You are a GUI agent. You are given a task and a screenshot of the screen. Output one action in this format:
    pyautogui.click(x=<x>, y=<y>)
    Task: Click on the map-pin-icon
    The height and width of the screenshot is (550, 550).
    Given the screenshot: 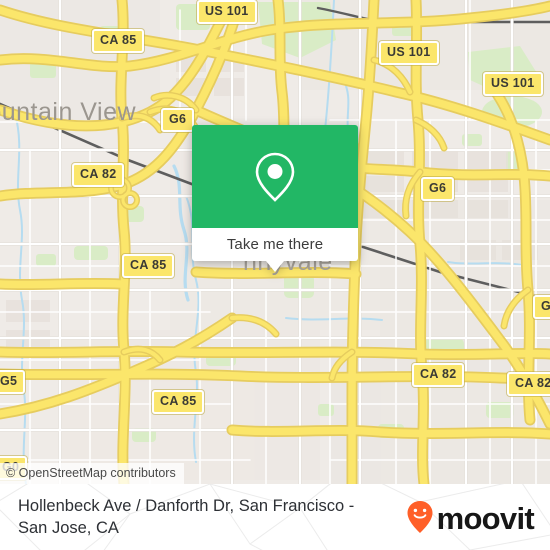 What is the action you would take?
    pyautogui.click(x=275, y=177)
    